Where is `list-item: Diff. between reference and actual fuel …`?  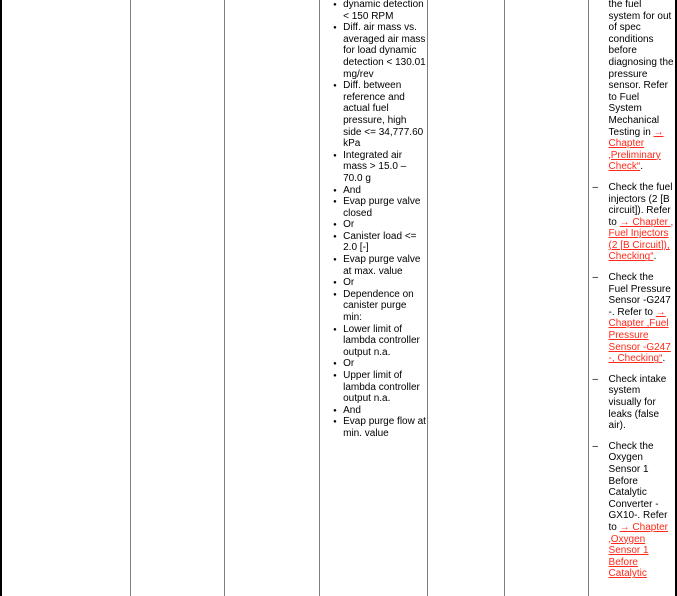 list-item: Diff. between reference and actual fuel … is located at coordinates (373, 115).